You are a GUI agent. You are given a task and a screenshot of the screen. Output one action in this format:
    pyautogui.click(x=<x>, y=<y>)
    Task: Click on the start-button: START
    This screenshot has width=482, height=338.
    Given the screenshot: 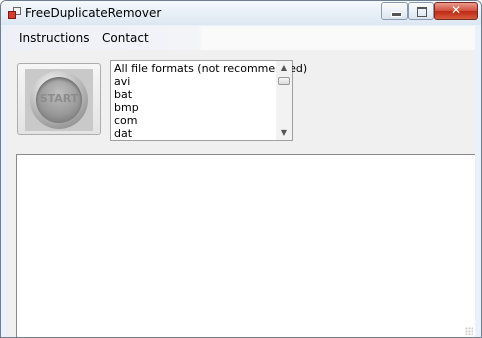 What is the action you would take?
    pyautogui.click(x=59, y=99)
    